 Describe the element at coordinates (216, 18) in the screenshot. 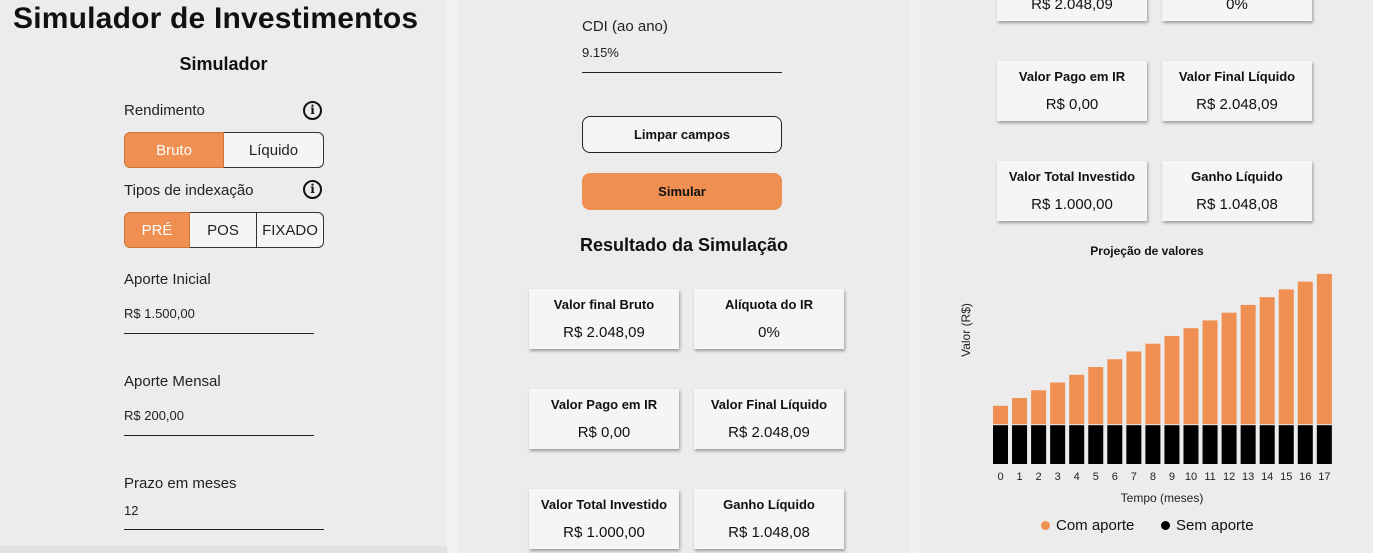

I see `page-title: Simulador de Investimentos` at that location.